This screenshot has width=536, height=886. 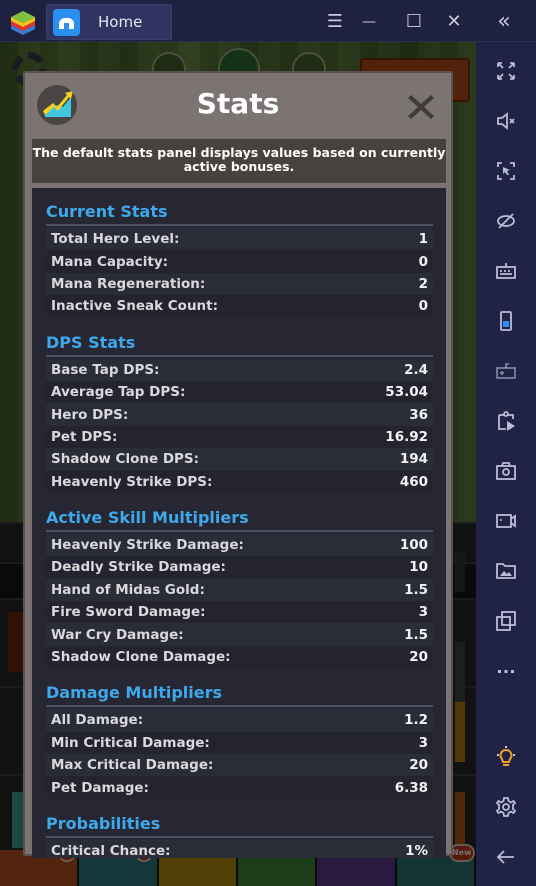 I want to click on keyboard-icon, so click(x=506, y=271).